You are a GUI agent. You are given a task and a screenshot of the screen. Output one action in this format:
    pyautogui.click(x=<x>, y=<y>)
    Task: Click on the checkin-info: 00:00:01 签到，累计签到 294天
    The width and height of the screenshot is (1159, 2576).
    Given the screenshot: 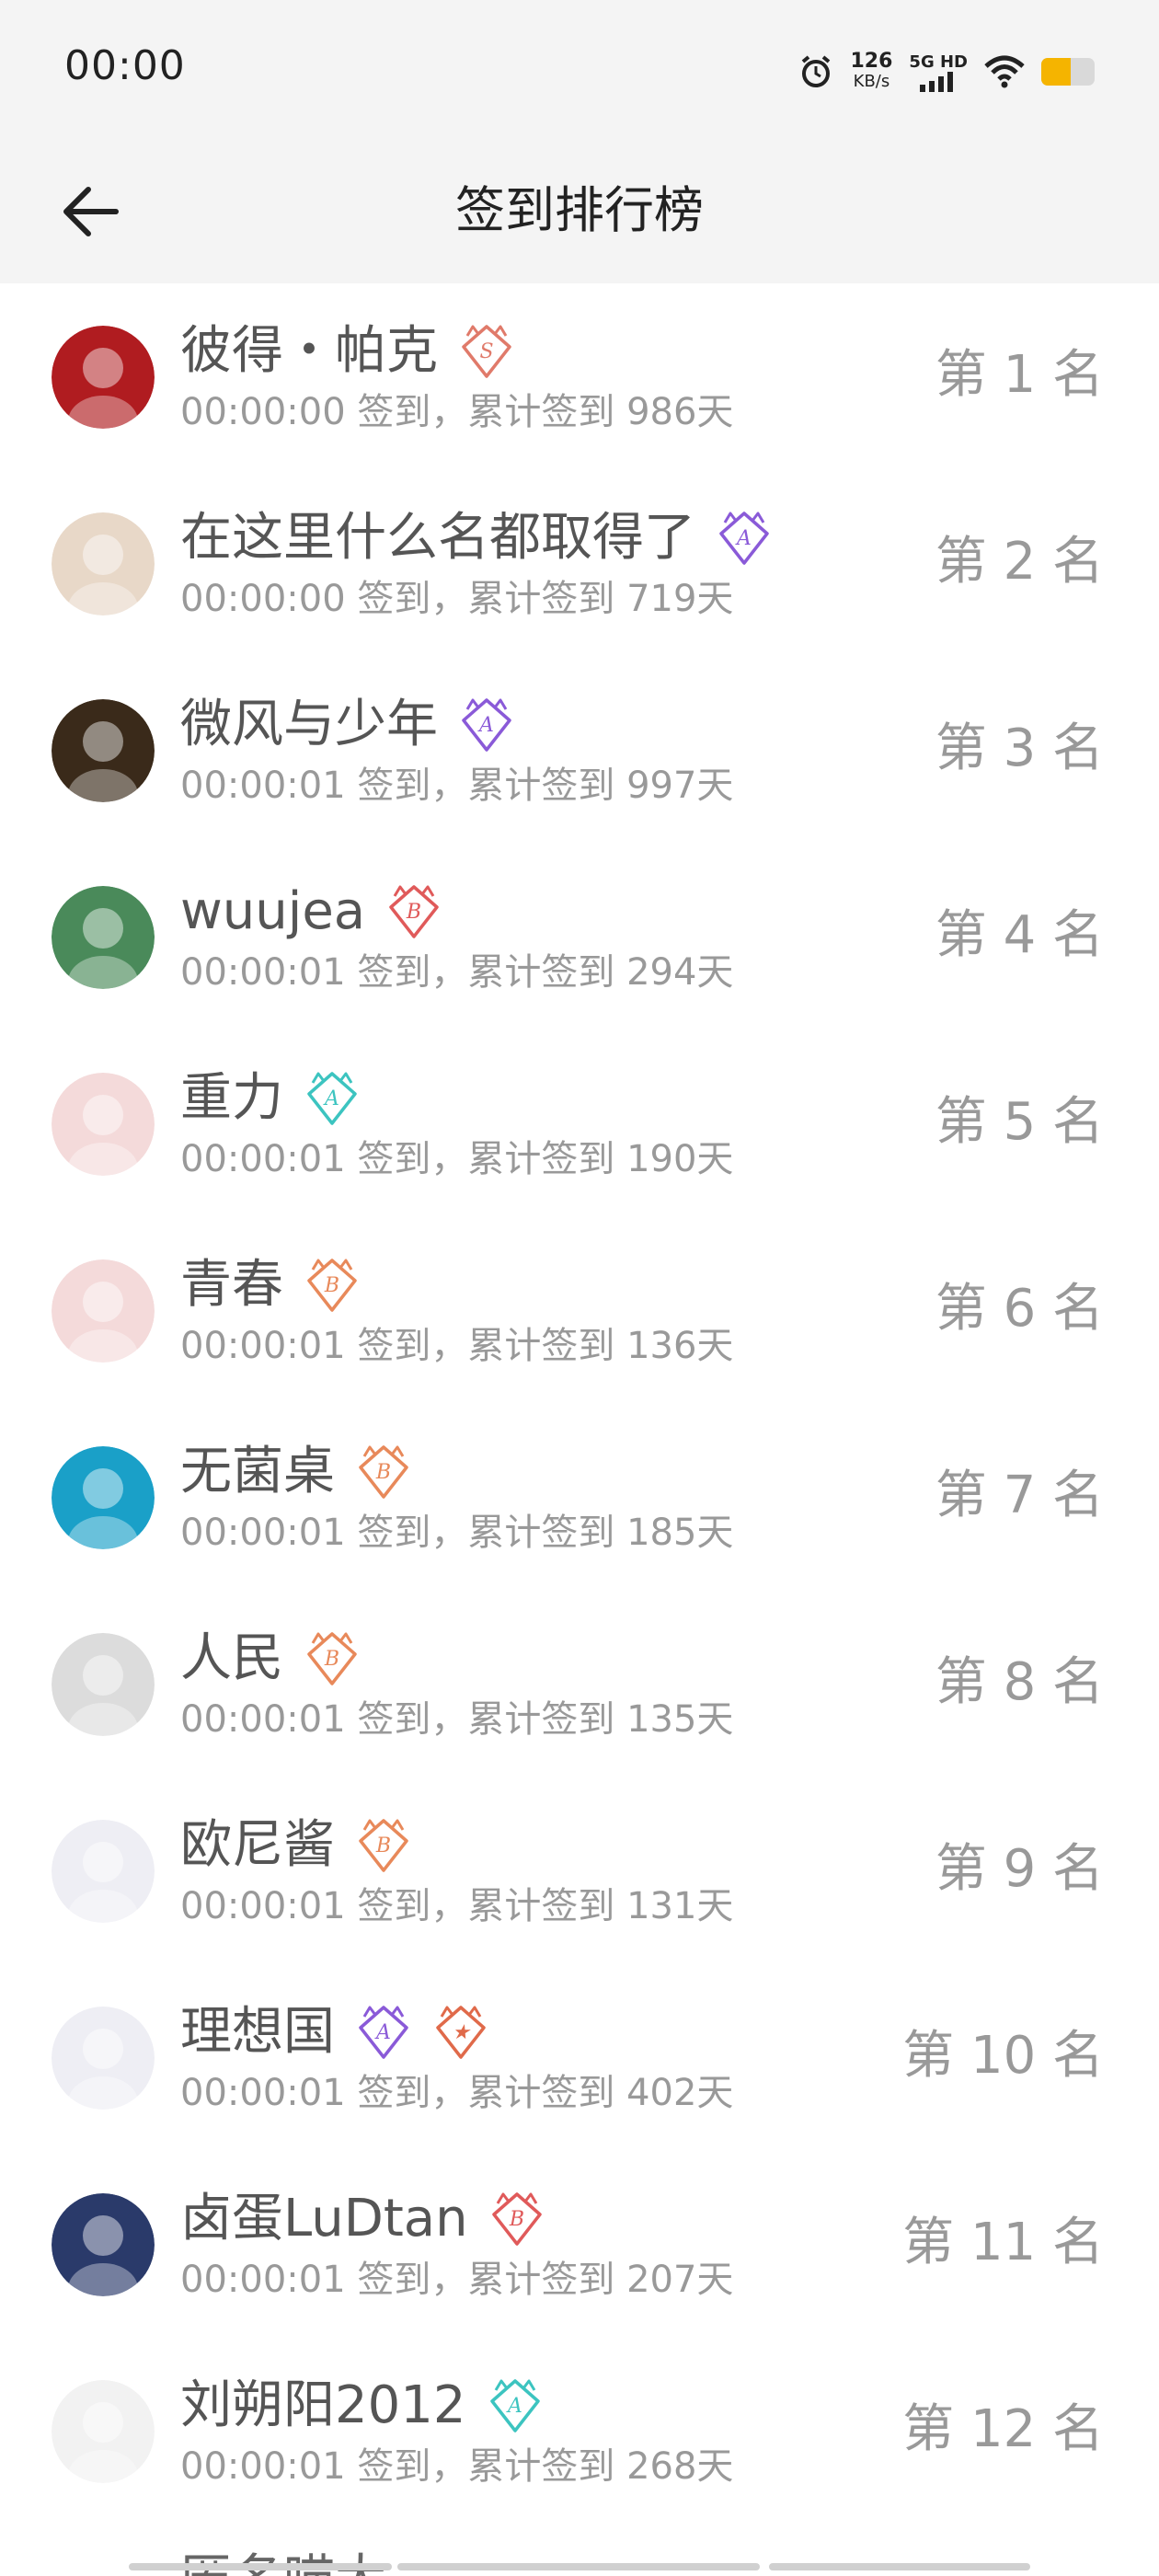 What is the action you would take?
    pyautogui.click(x=457, y=972)
    